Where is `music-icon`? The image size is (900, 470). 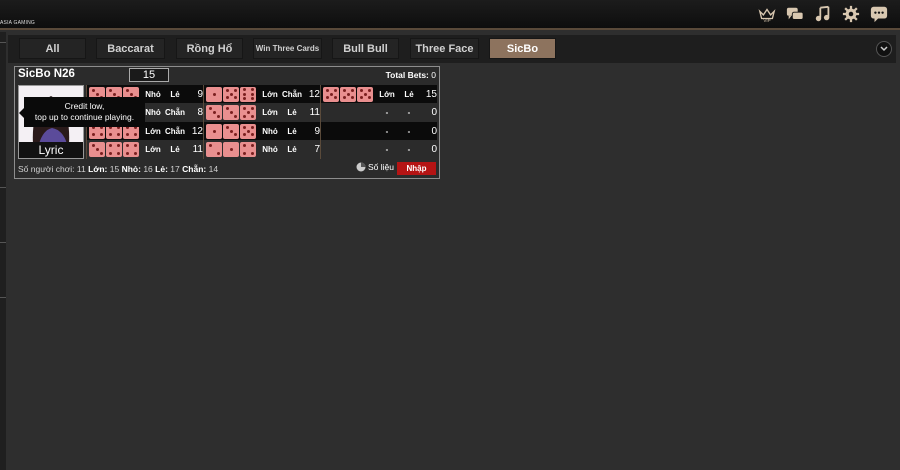
music-icon is located at coordinates (823, 14).